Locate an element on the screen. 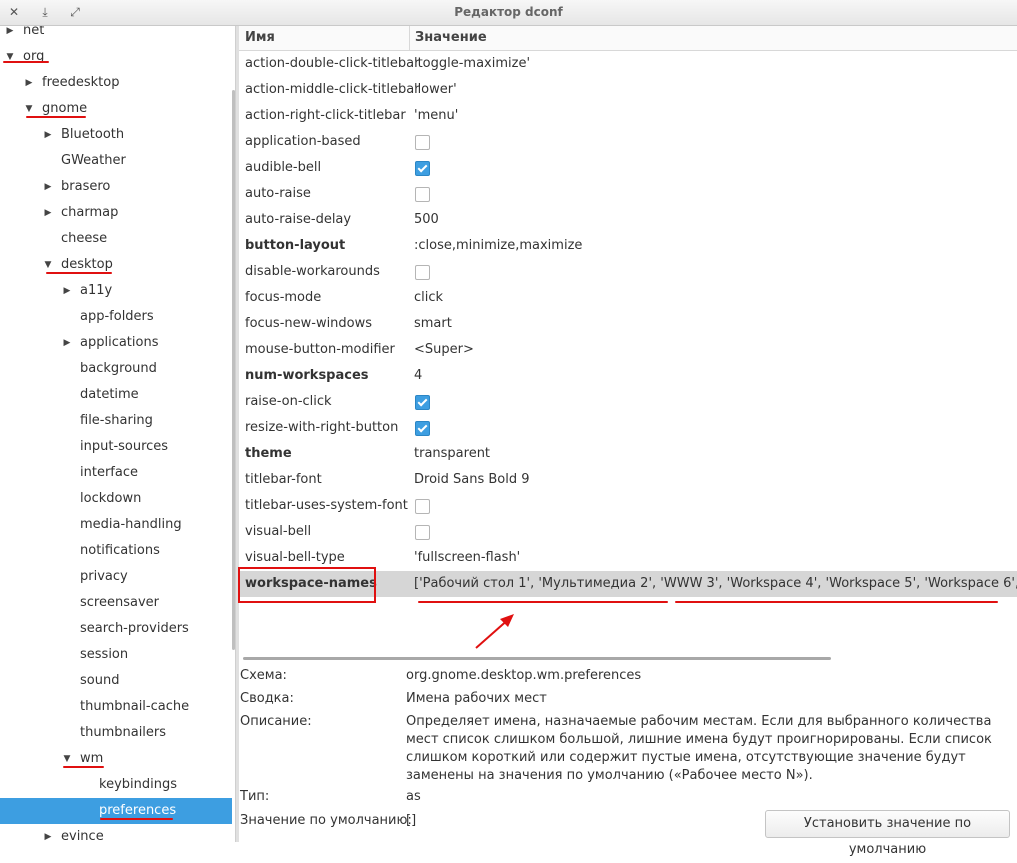 This screenshot has height=863, width=1017. tree-item-keybindings: keybindings is located at coordinates (116, 785).